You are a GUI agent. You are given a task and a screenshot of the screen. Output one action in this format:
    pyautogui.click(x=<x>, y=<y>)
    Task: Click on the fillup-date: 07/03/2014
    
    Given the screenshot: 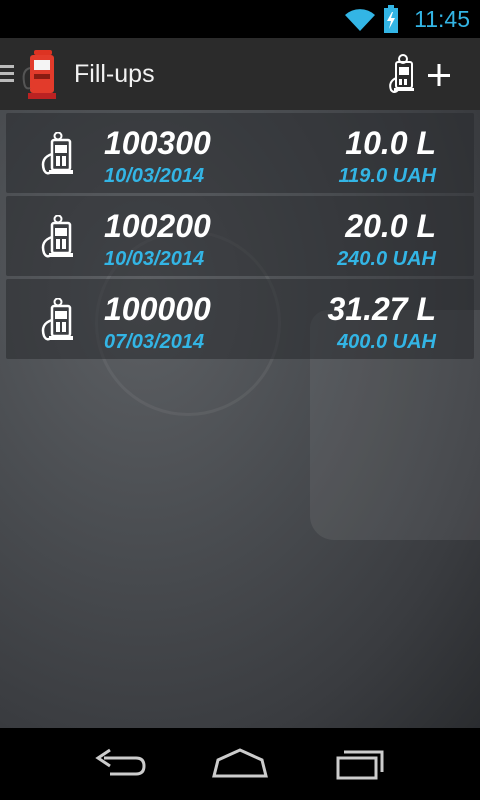 What is the action you would take?
    pyautogui.click(x=154, y=342)
    